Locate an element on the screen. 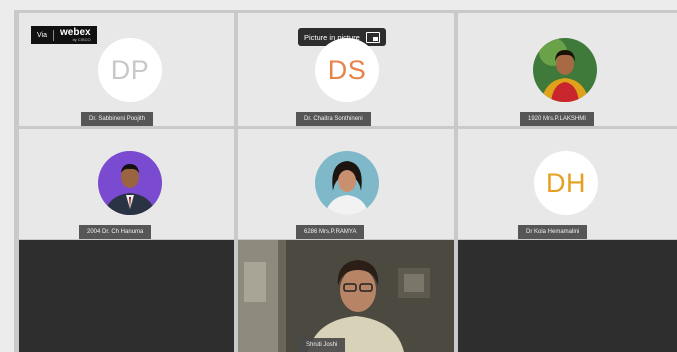 Image resolution: width=677 pixels, height=352 pixels. webex-badge: Via webex by CISCO is located at coordinates (64, 35).